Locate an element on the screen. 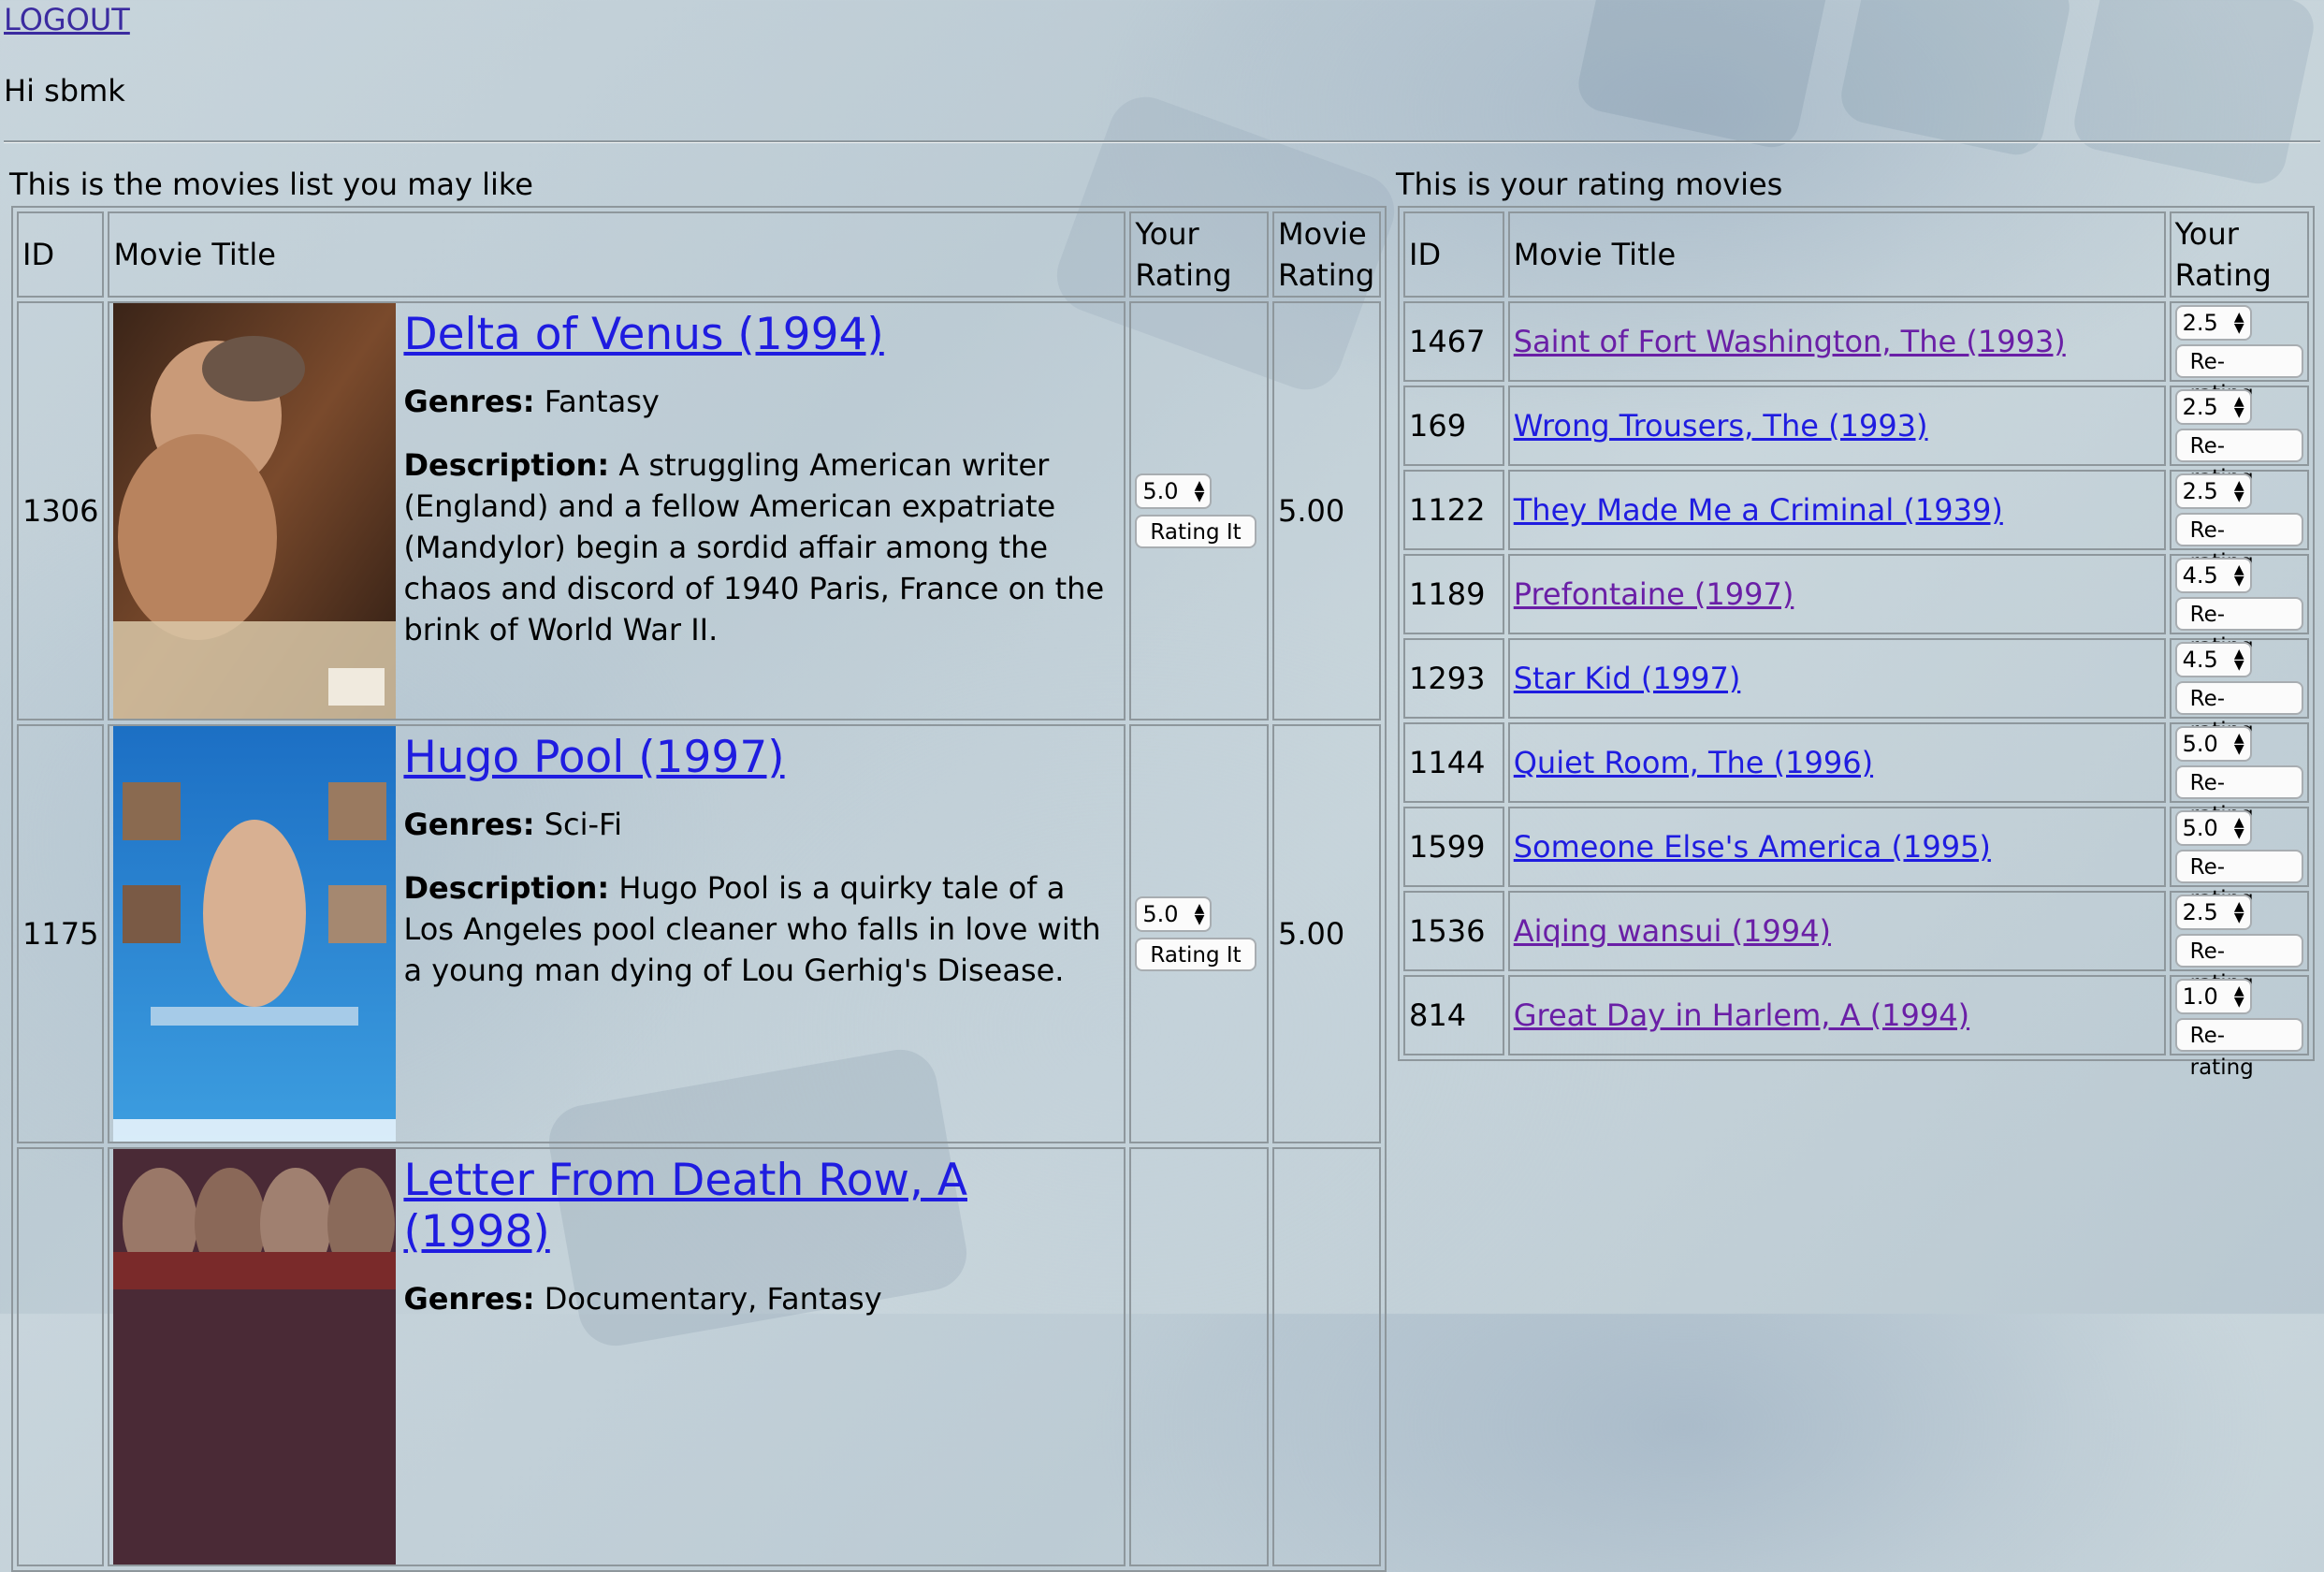 Image resolution: width=2324 pixels, height=1572 pixels. rated-movie-id: 814 is located at coordinates (1454, 1015).